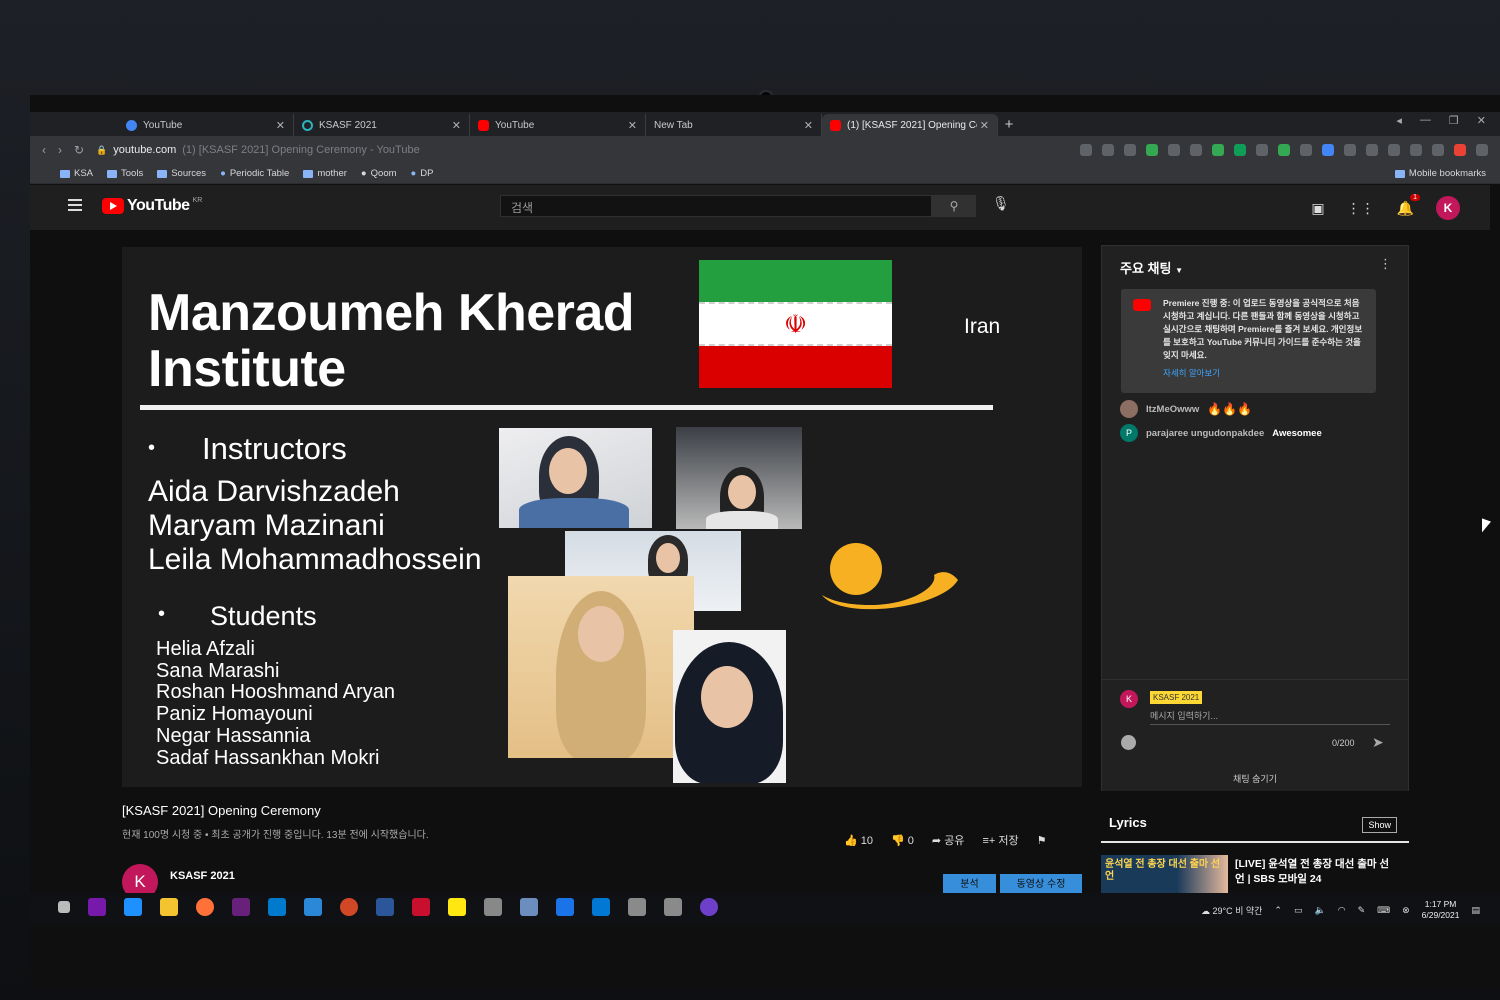 Image resolution: width=1500 pixels, height=1000 pixels. Describe the element at coordinates (1408, 205) in the screenshot. I see `notifications-bell-icon: 🔔 1` at that location.